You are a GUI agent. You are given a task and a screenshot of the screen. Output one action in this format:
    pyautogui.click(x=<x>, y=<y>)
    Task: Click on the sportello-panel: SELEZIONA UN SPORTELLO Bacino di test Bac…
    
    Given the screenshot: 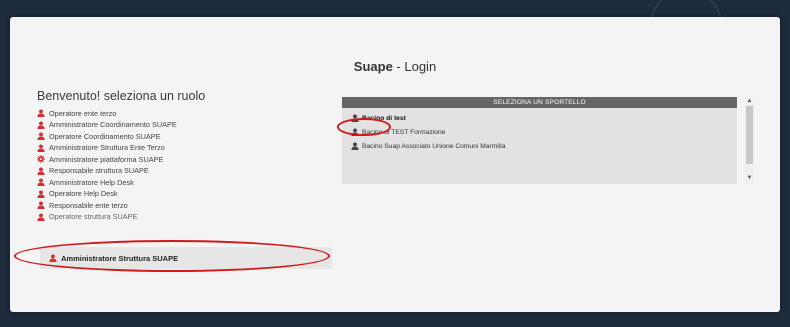 What is the action you would take?
    pyautogui.click(x=539, y=140)
    